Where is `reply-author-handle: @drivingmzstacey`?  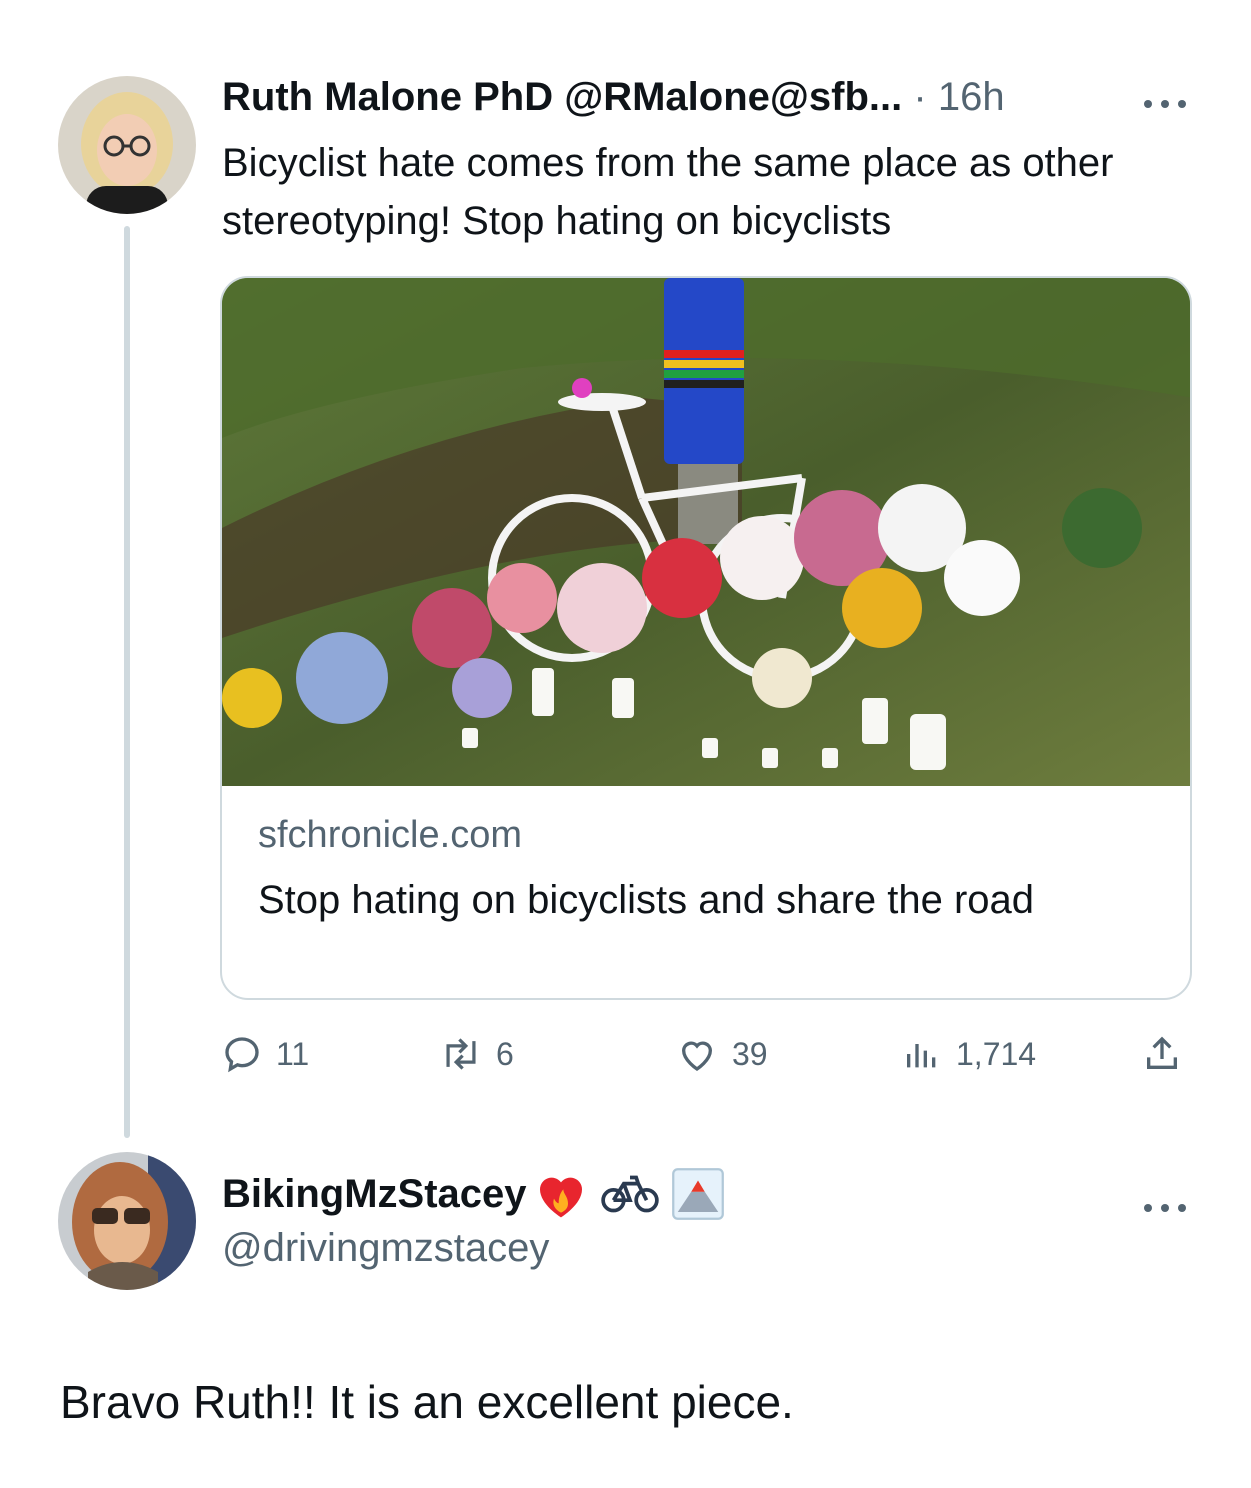 reply-author-handle: @drivingmzstacey is located at coordinates (385, 1248).